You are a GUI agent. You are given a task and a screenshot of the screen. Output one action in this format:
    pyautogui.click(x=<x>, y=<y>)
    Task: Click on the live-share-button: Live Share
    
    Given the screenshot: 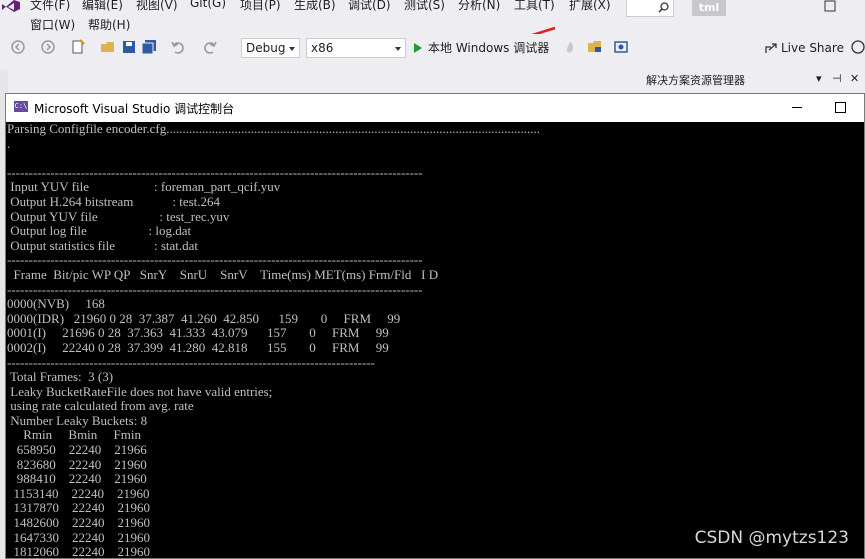 What is the action you would take?
    pyautogui.click(x=804, y=48)
    